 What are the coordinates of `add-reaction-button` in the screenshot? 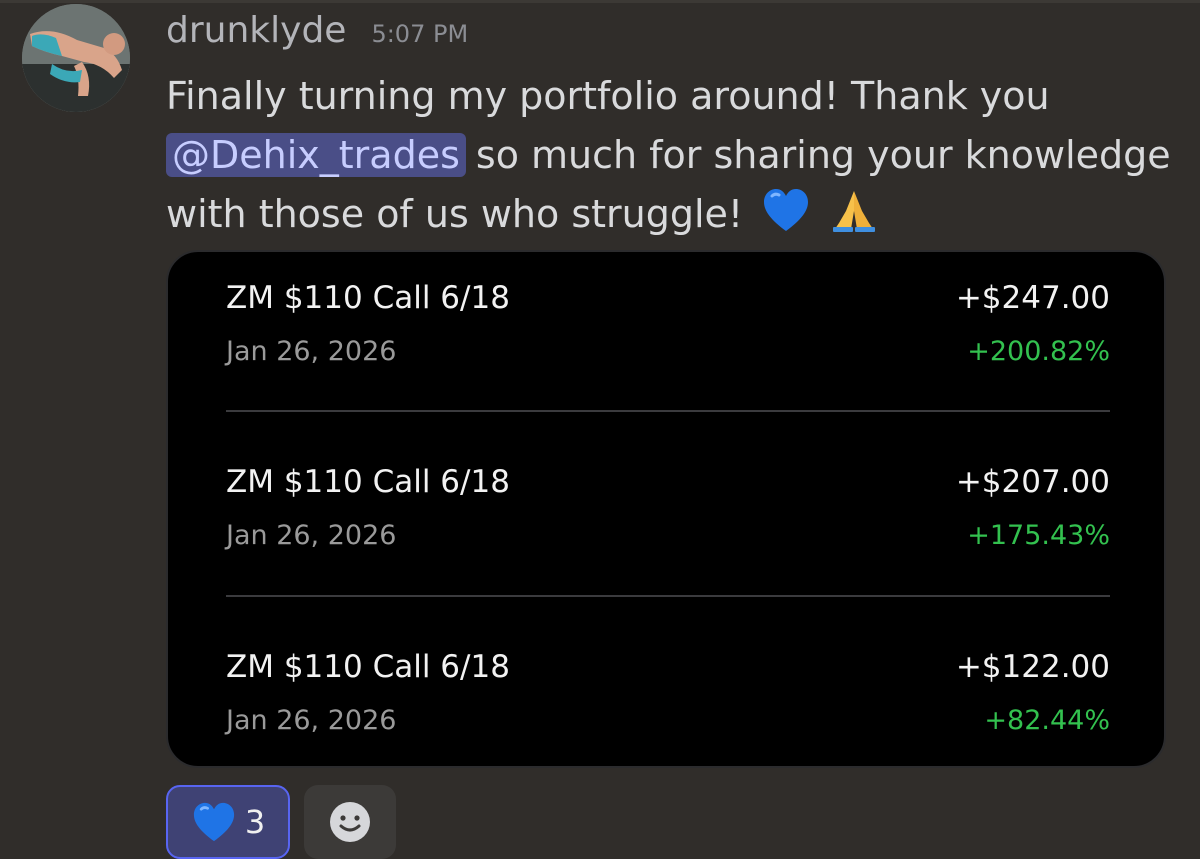 It's located at (350, 822).